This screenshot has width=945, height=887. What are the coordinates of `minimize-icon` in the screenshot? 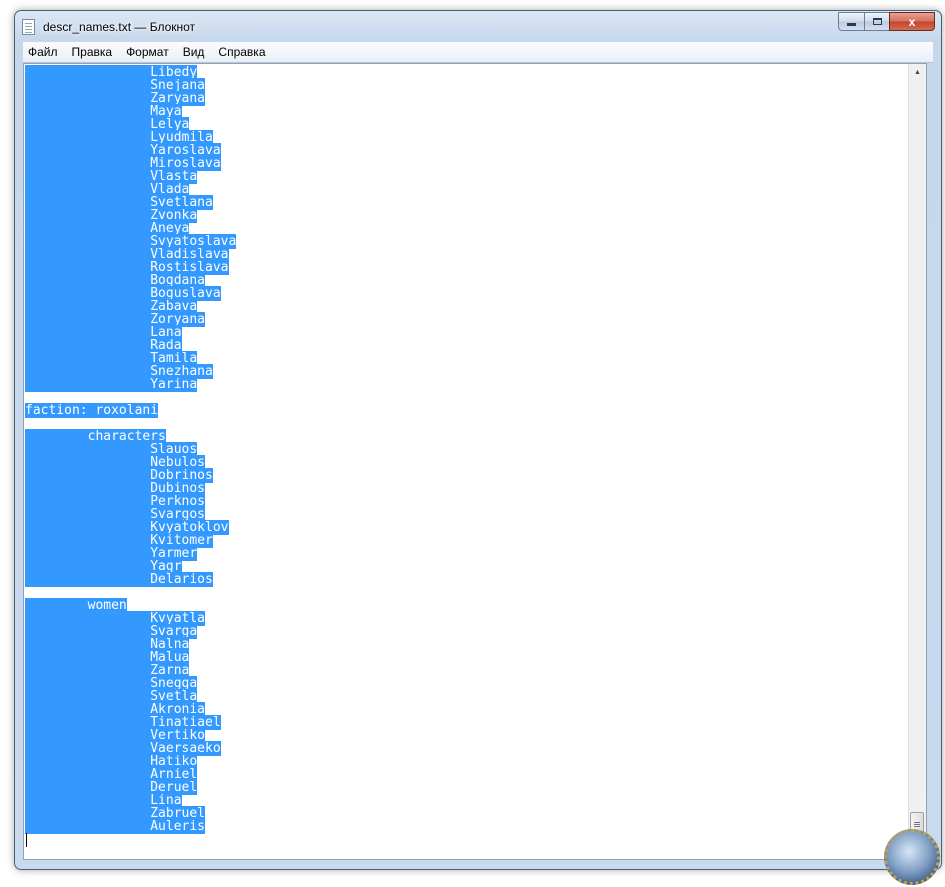 It's located at (851, 24).